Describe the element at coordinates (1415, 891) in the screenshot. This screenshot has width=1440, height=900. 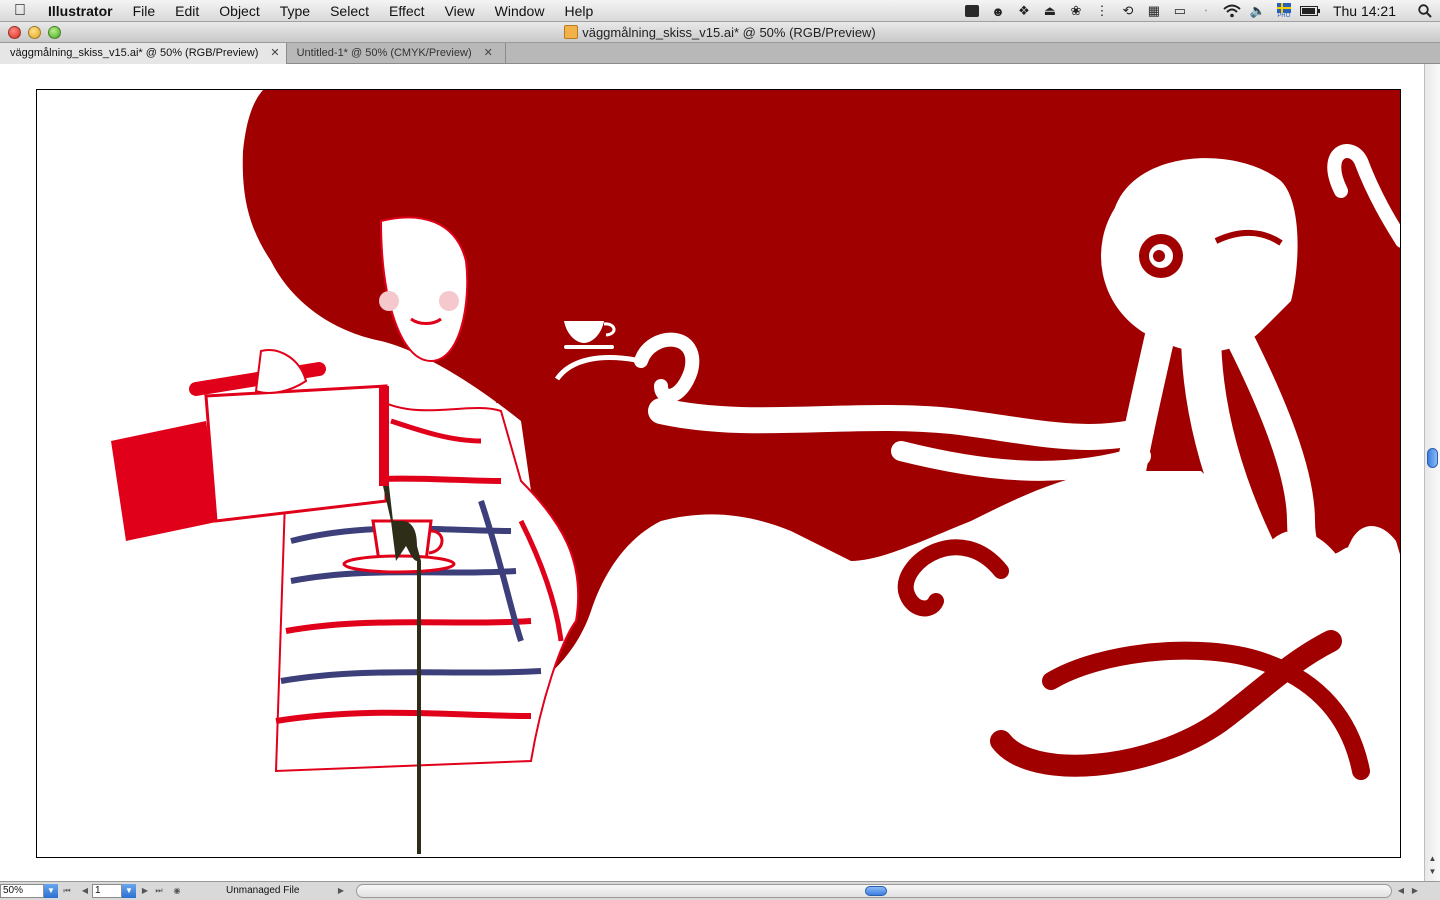
I see `scroll-right-icon: ▶` at that location.